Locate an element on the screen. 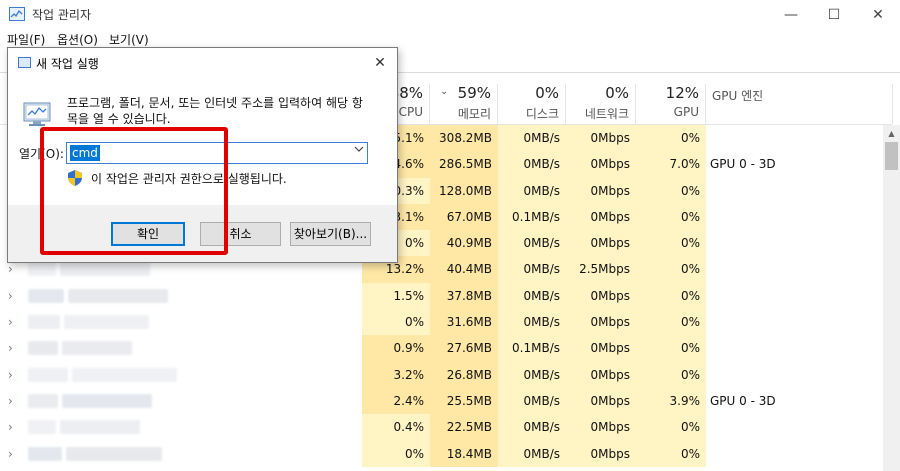  dialog-close-button: ✕ is located at coordinates (380, 63).